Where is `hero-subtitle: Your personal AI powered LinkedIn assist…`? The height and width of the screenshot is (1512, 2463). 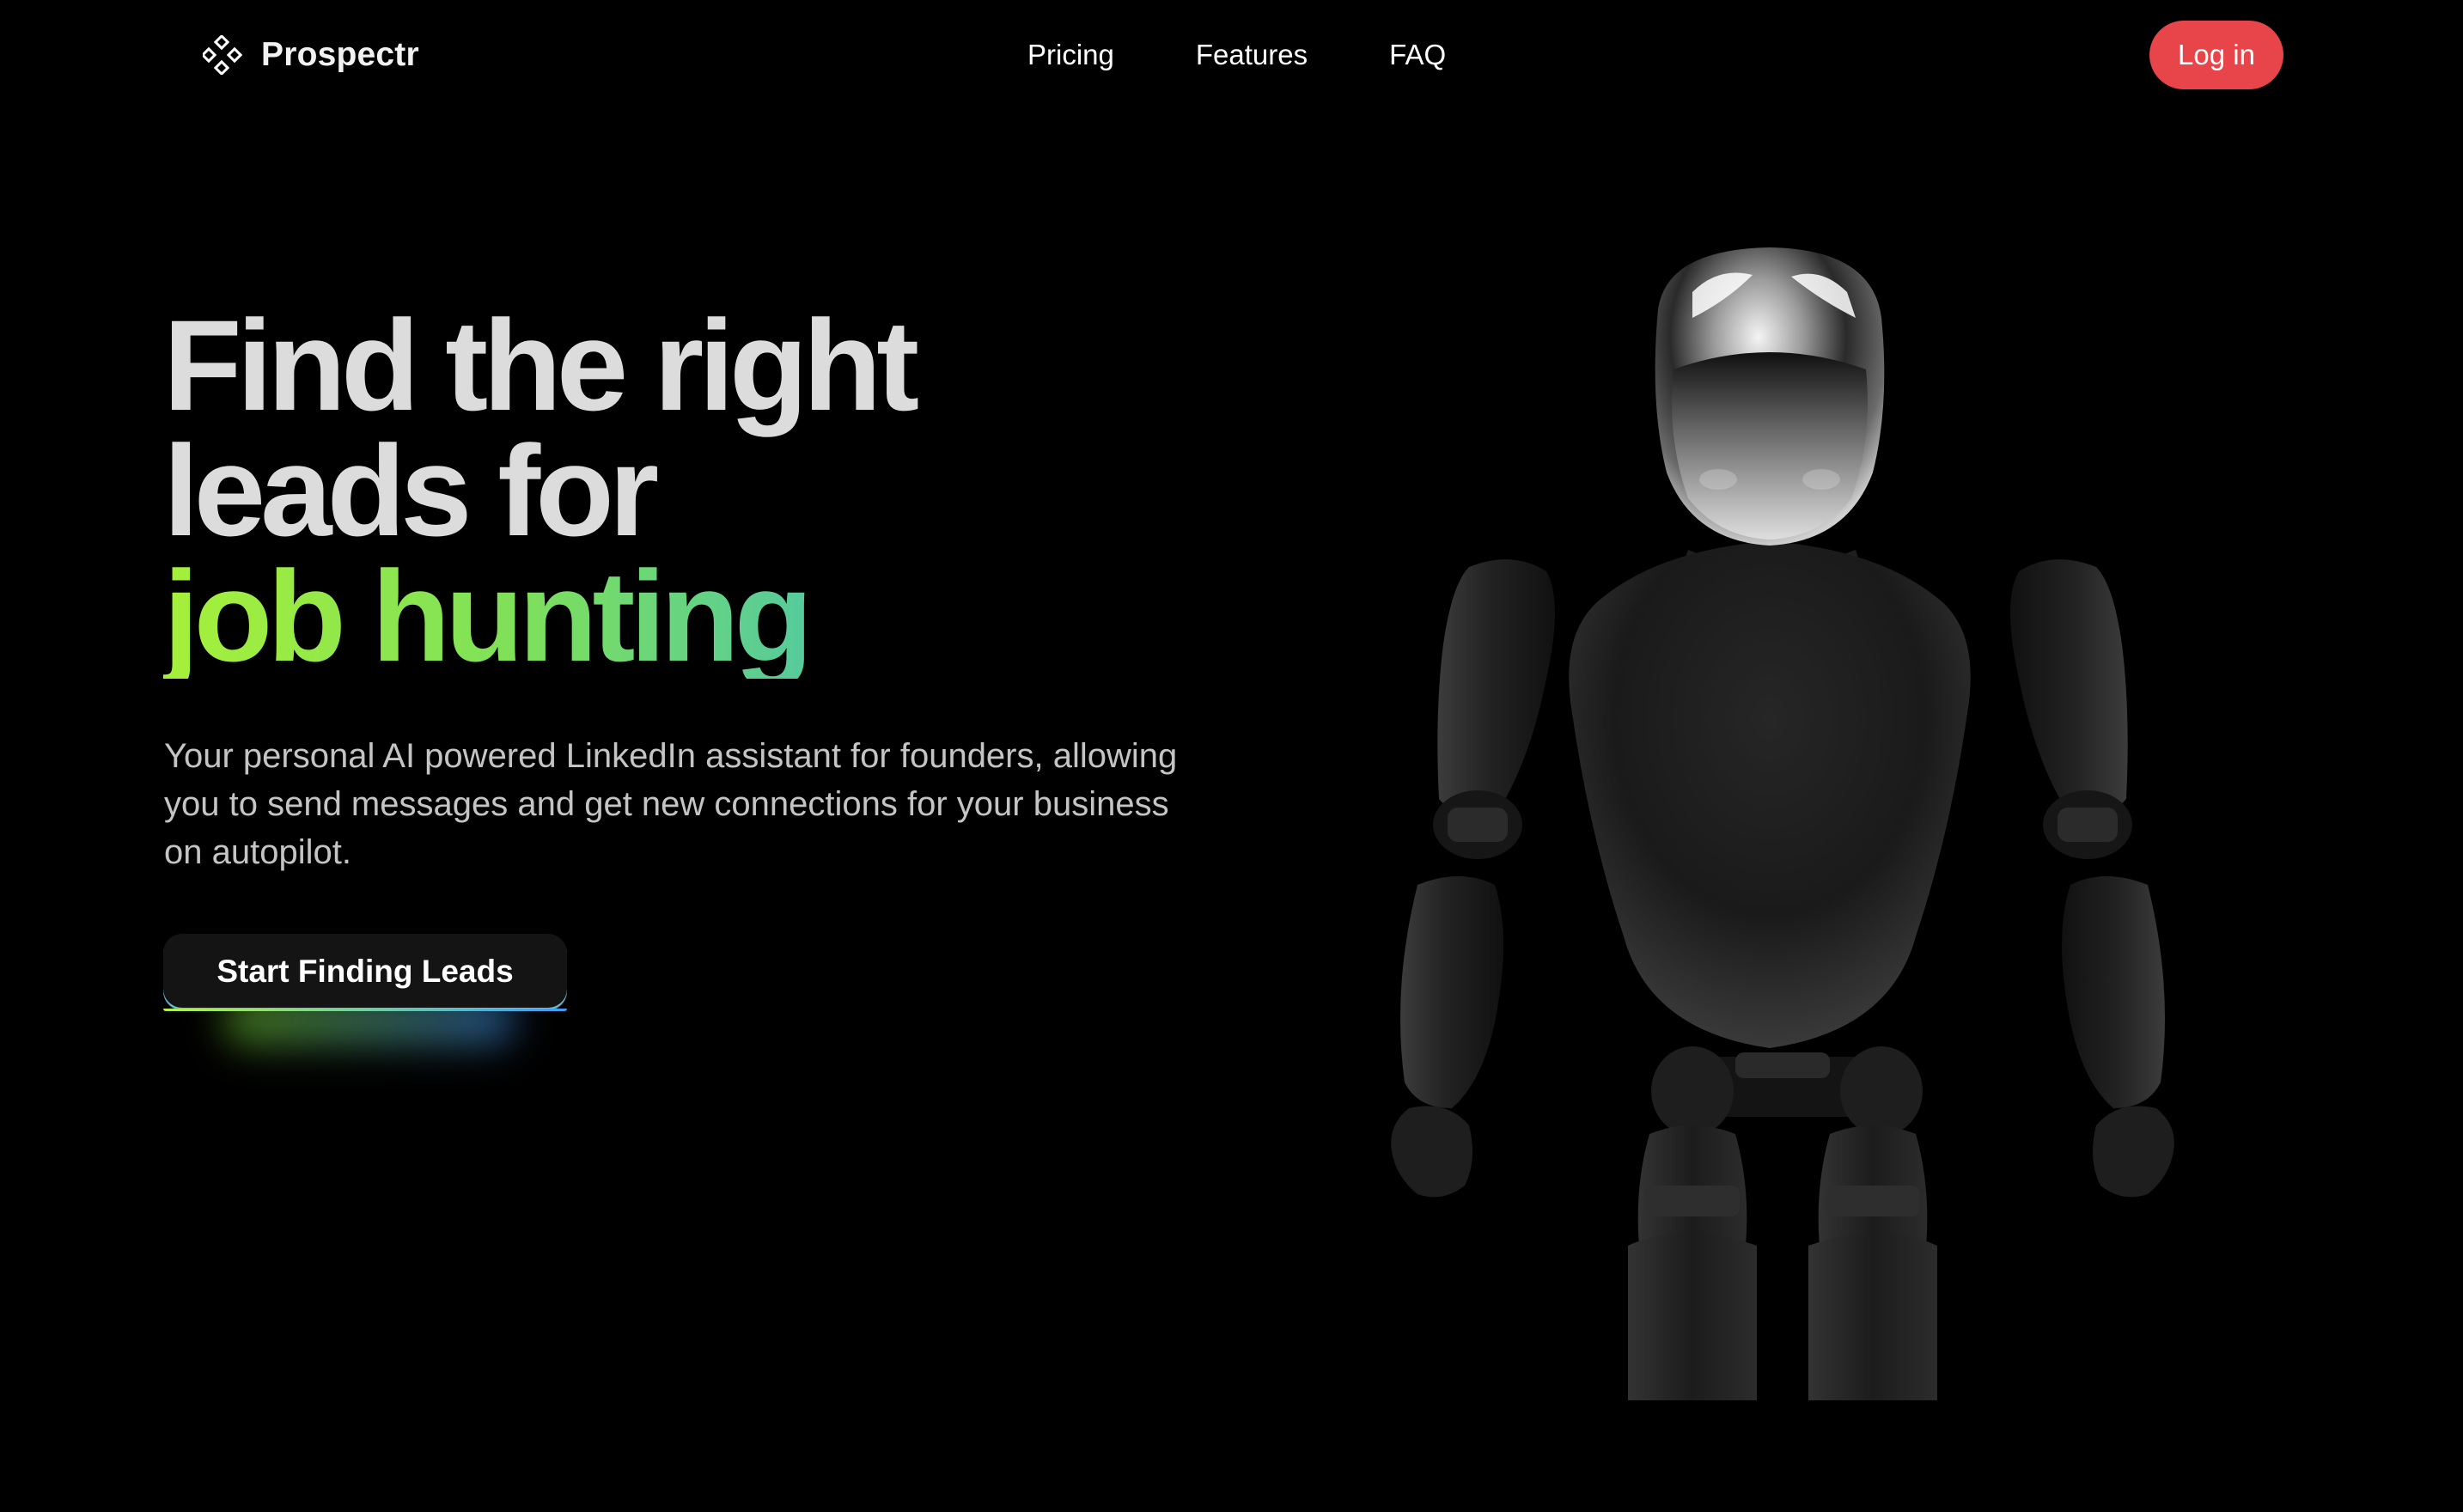 hero-subtitle: Your personal AI powered LinkedIn assist… is located at coordinates (671, 804).